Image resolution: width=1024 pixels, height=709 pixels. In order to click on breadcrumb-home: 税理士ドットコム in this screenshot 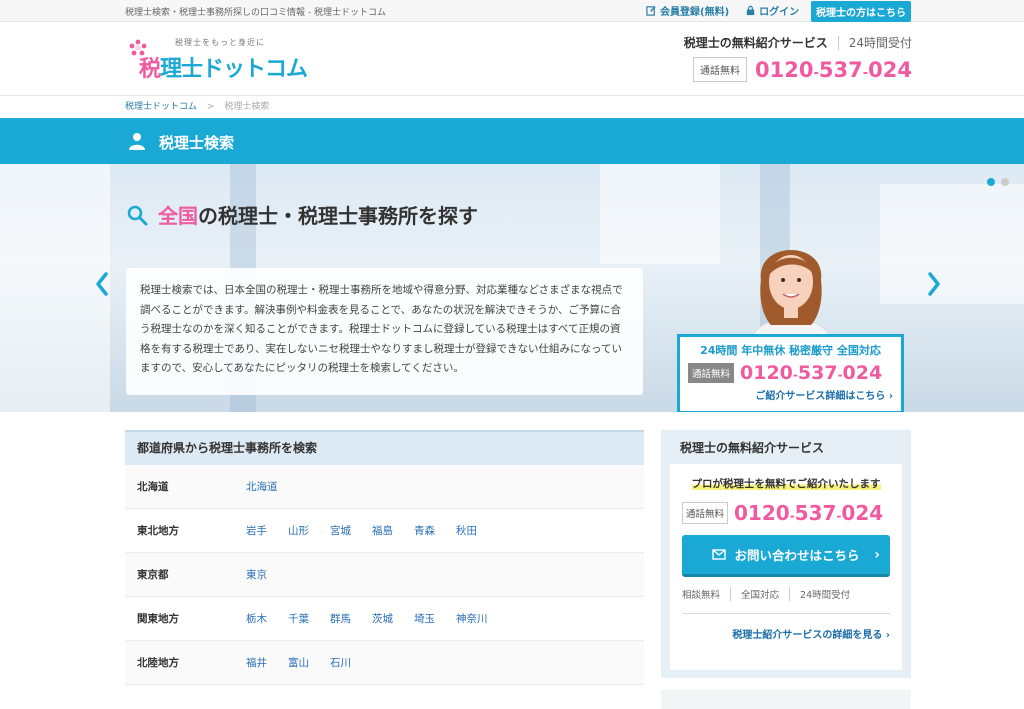, I will do `click(161, 107)`.